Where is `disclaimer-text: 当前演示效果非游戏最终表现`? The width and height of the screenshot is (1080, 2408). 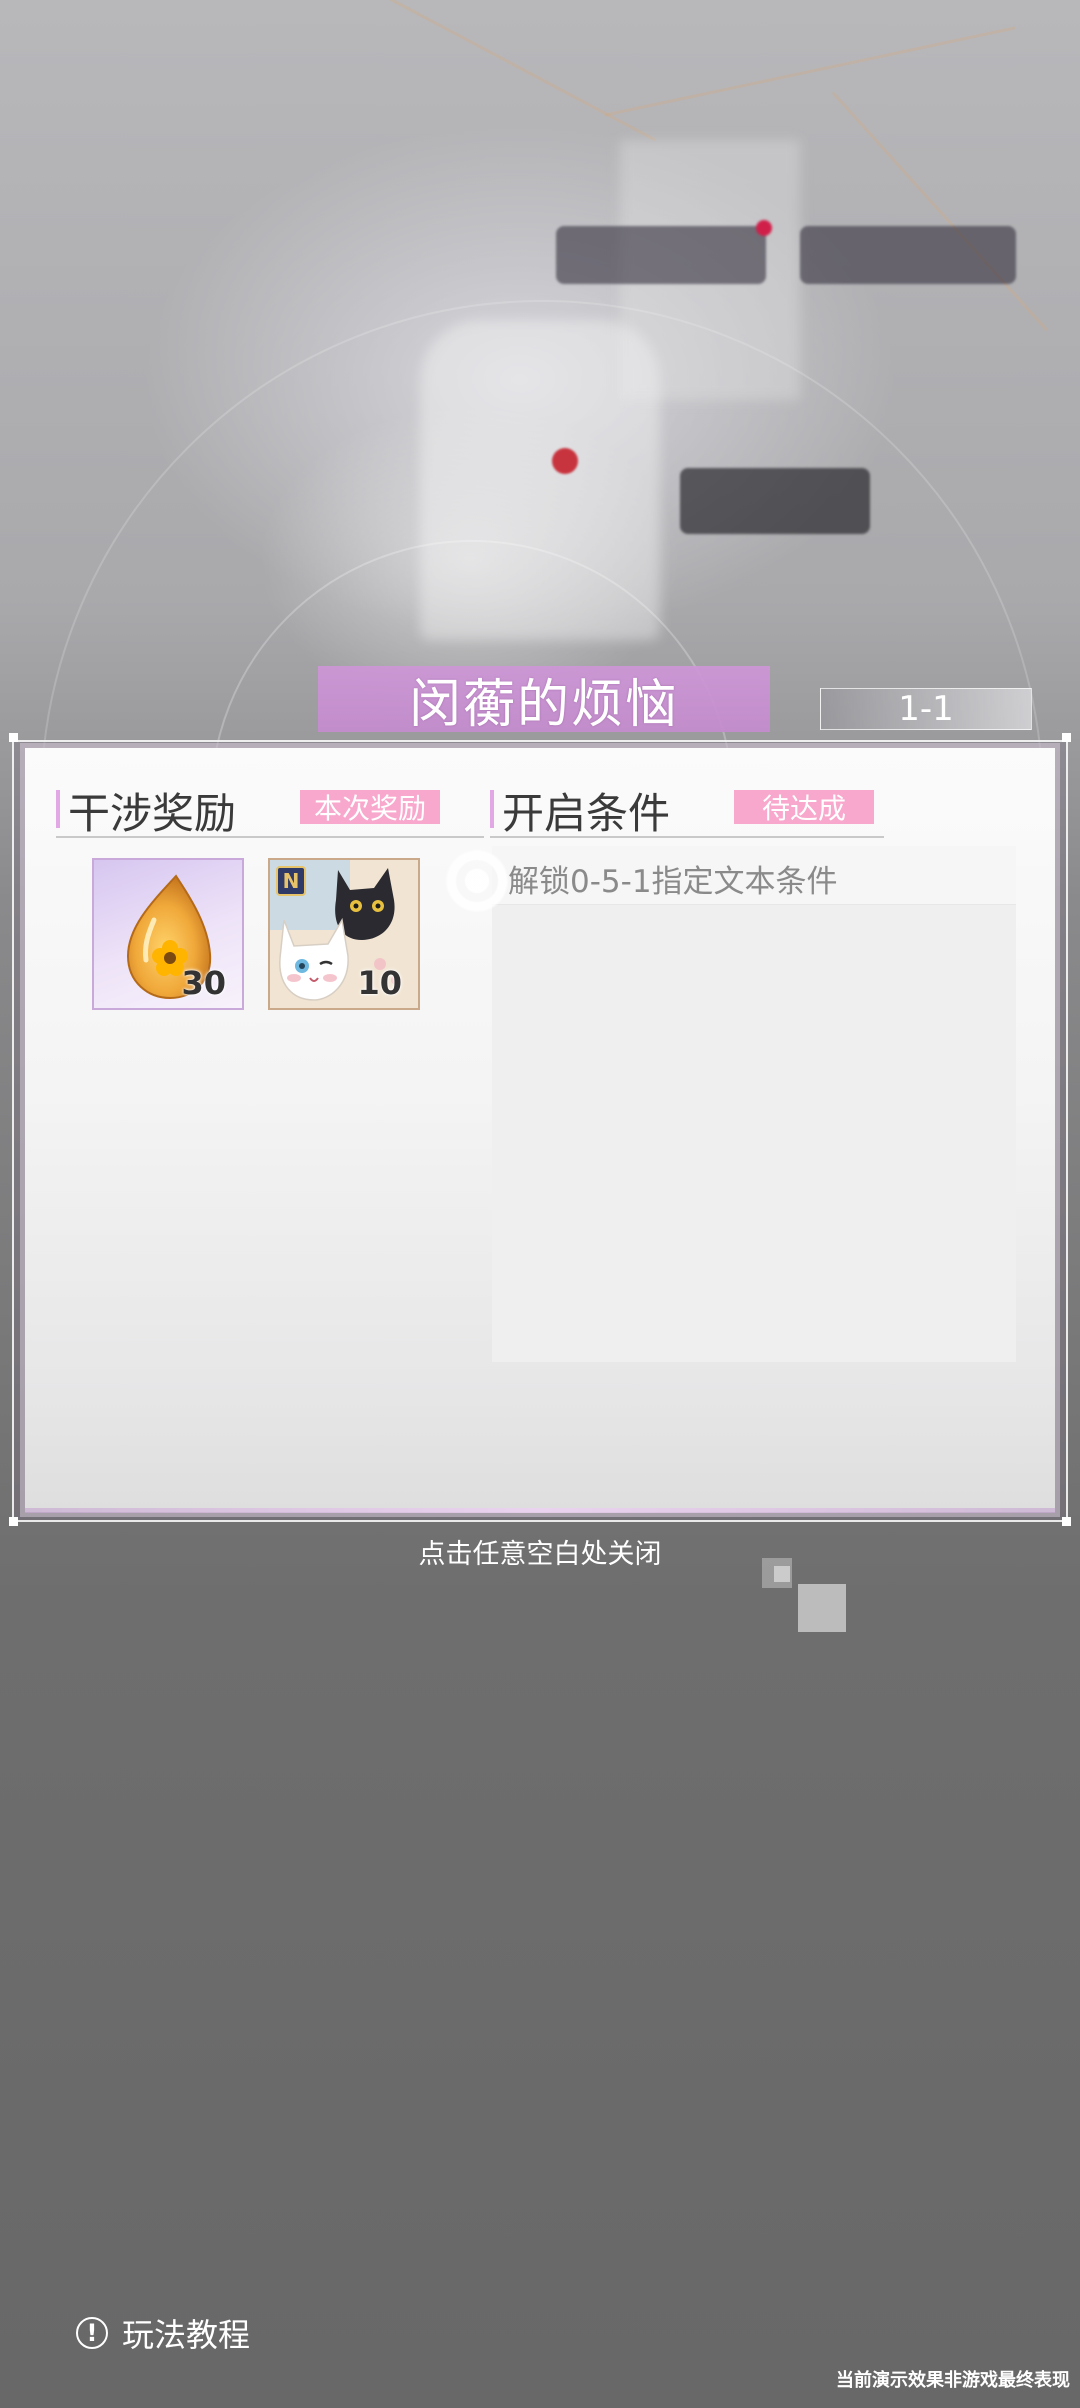
disclaimer-text: 当前演示效果非游戏最终表现 is located at coordinates (953, 2380).